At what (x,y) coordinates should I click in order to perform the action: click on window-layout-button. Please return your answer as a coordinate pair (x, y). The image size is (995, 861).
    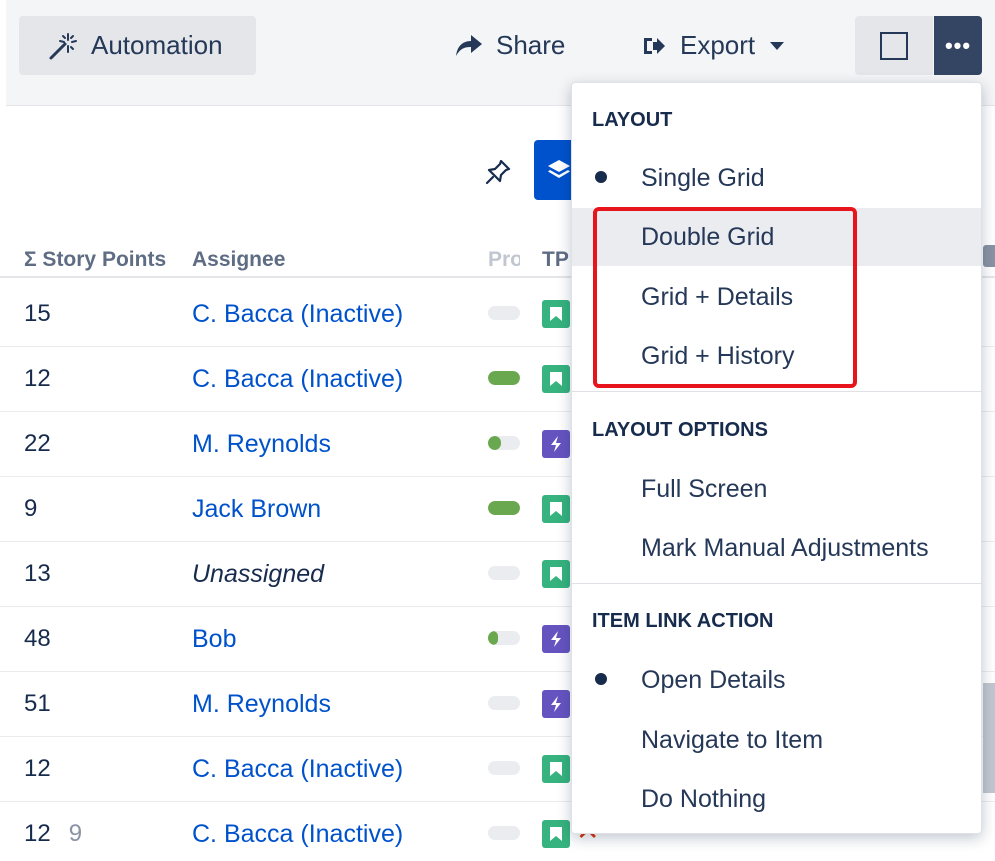
    Looking at the image, I should click on (894, 45).